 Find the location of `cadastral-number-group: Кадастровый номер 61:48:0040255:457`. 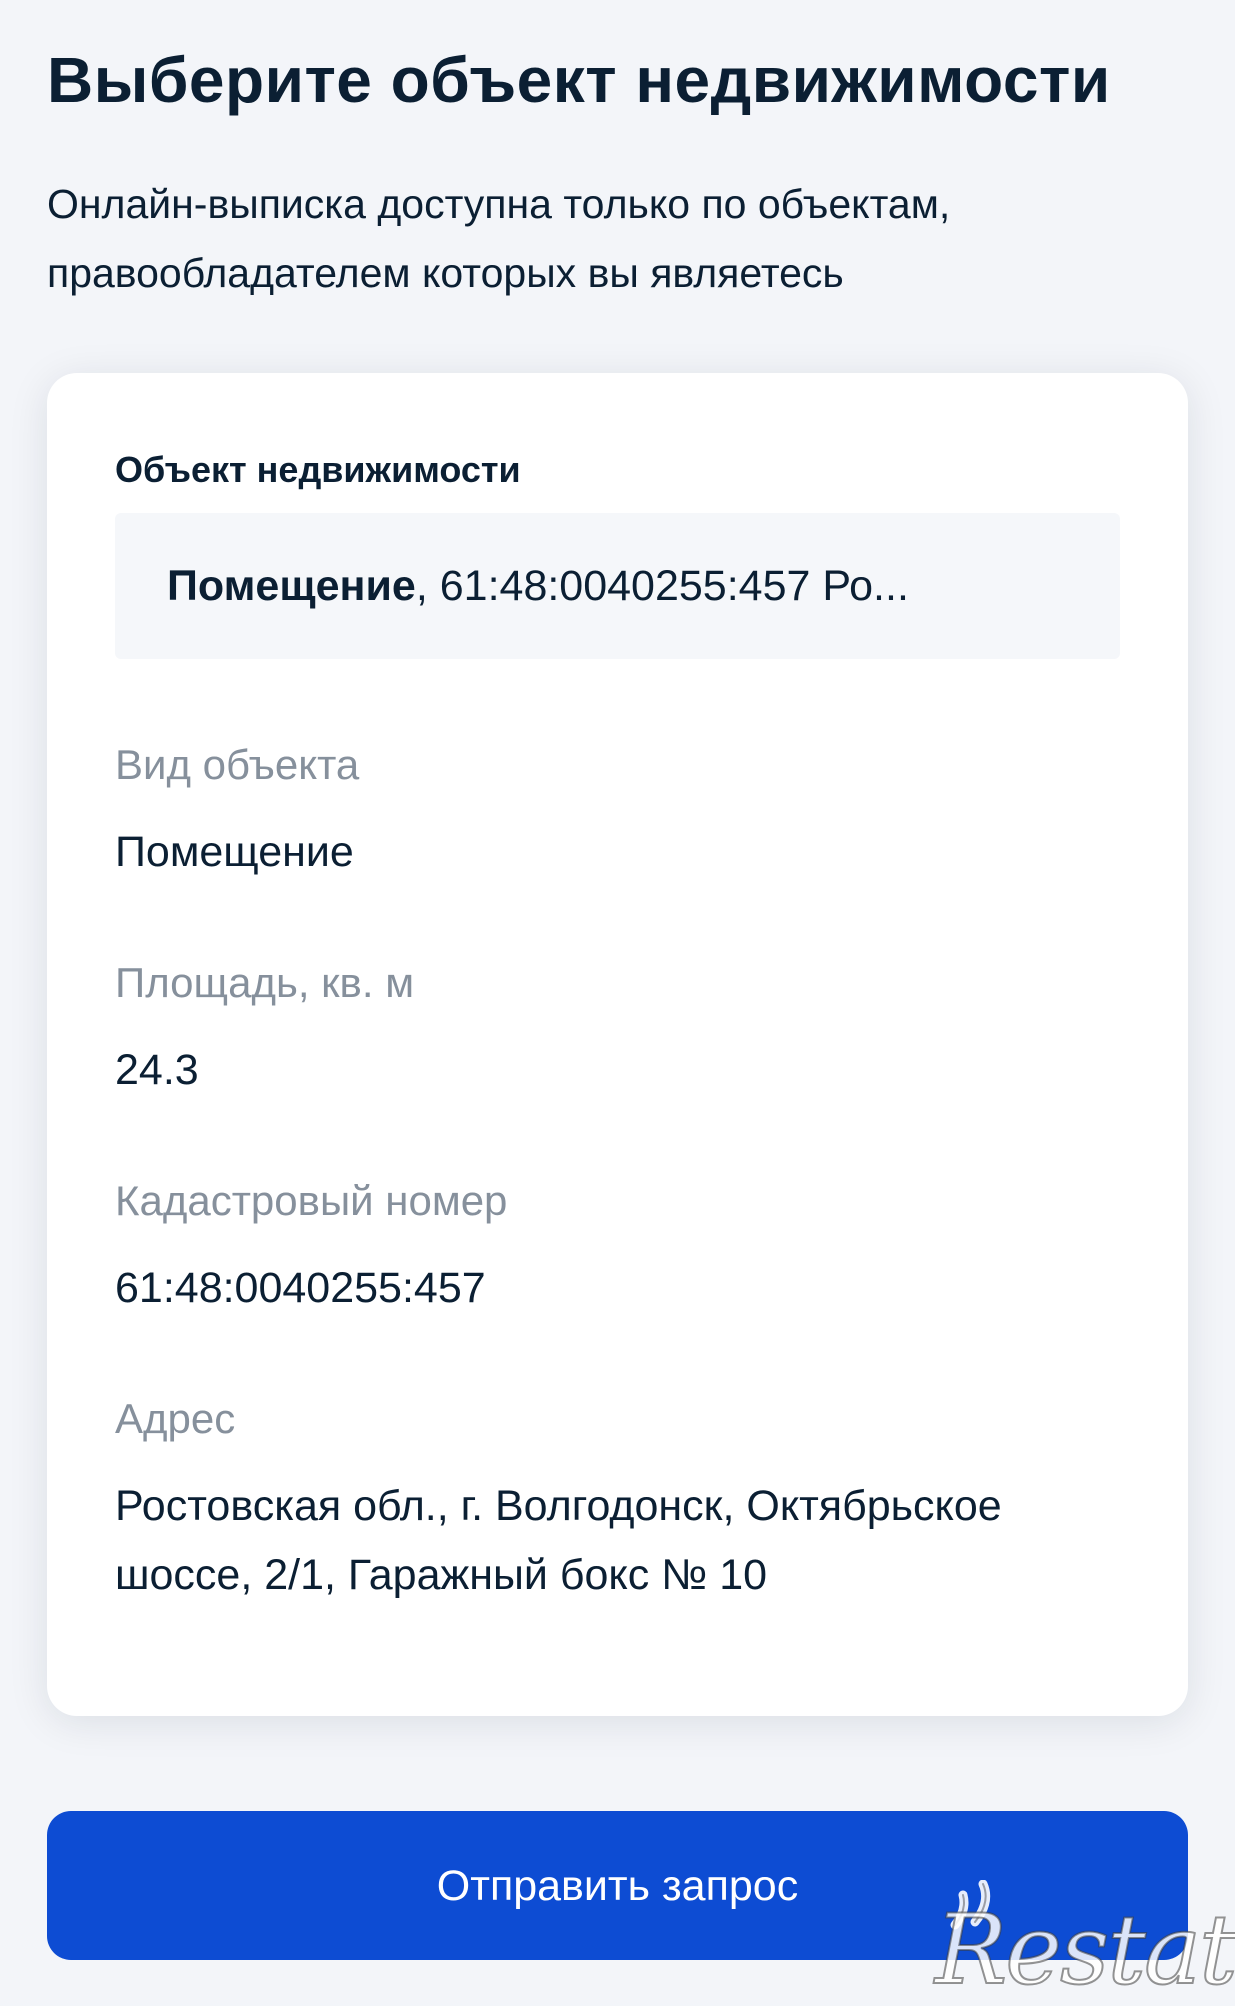

cadastral-number-group: Кадастровый номер 61:48:0040255:457 is located at coordinates (620, 1249).